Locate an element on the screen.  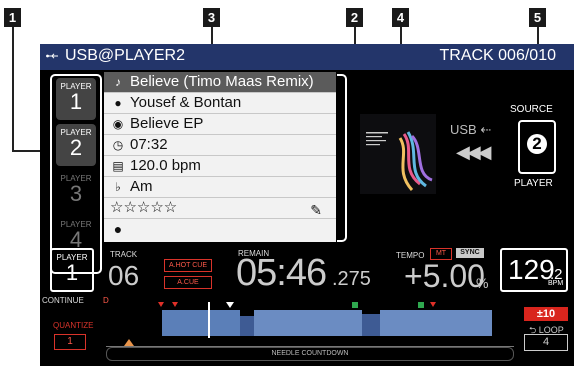
artist-row: ● Yousef & Bontan is located at coordinates (220, 103).